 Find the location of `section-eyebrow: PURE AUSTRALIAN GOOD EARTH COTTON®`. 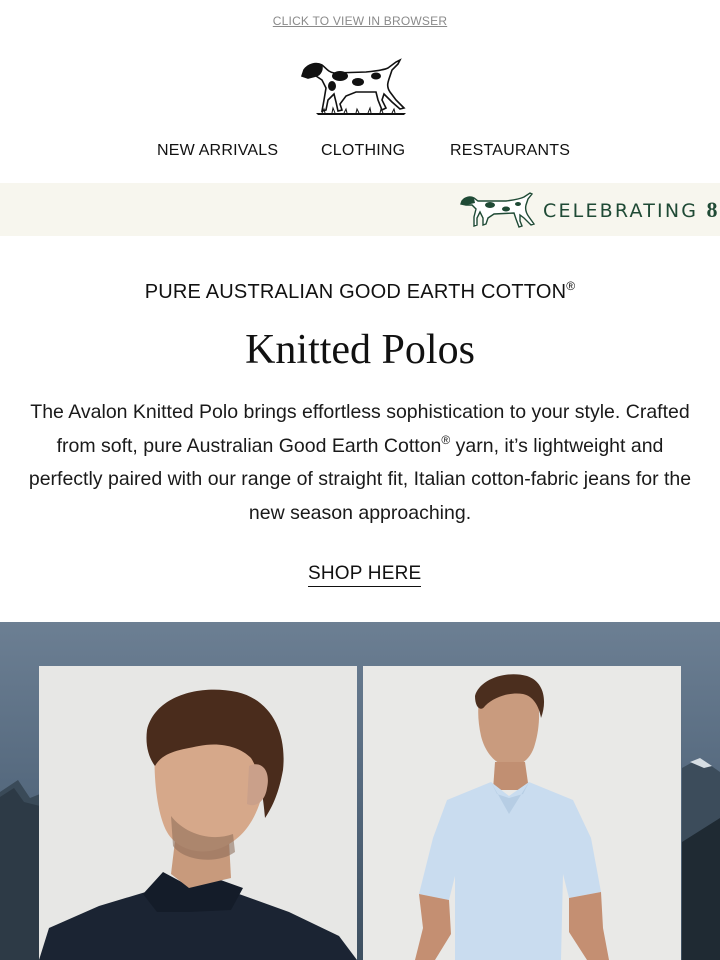

section-eyebrow: PURE AUSTRALIAN GOOD EARTH COTTON® is located at coordinates (360, 291).